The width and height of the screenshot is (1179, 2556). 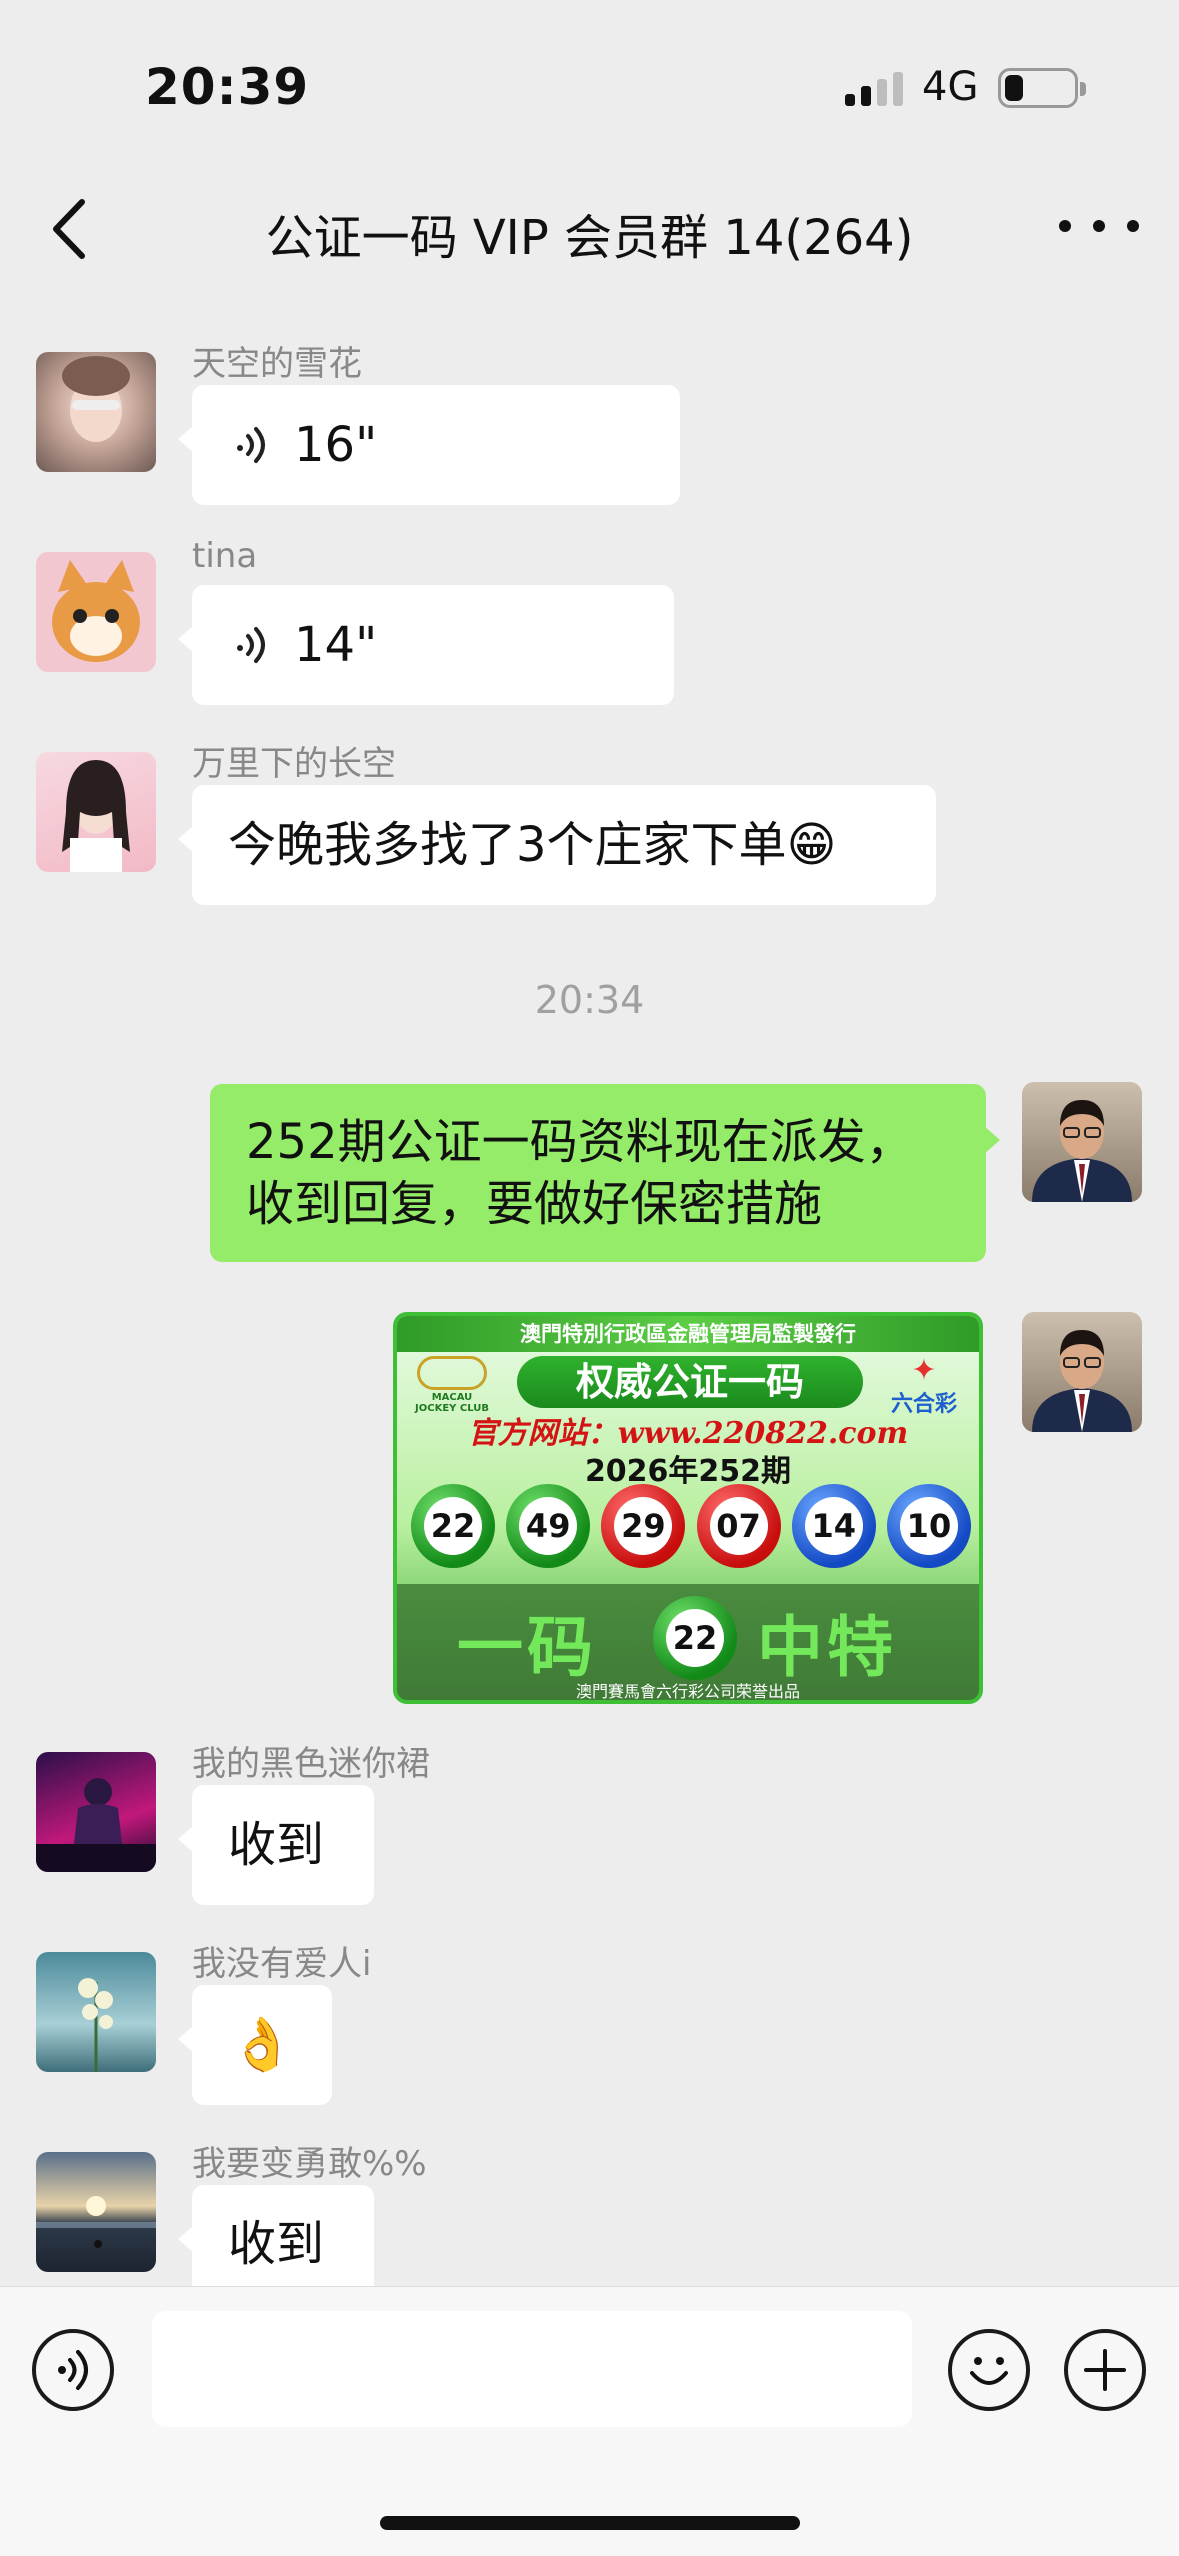 I want to click on sender-name: 天空的雪花, so click(x=277, y=364).